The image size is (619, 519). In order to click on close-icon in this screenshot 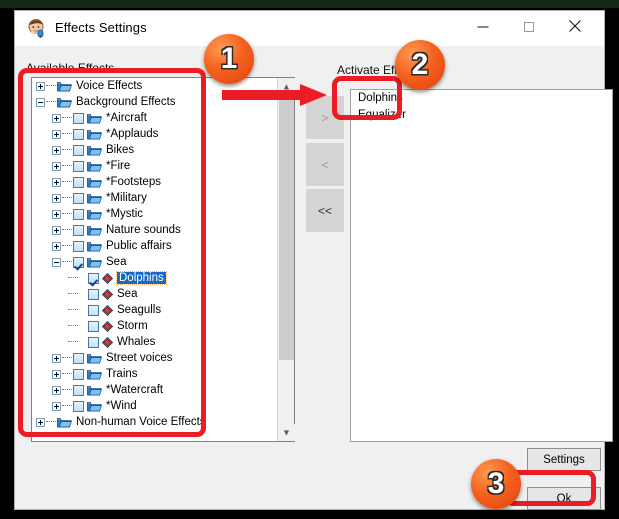, I will do `click(575, 26)`.